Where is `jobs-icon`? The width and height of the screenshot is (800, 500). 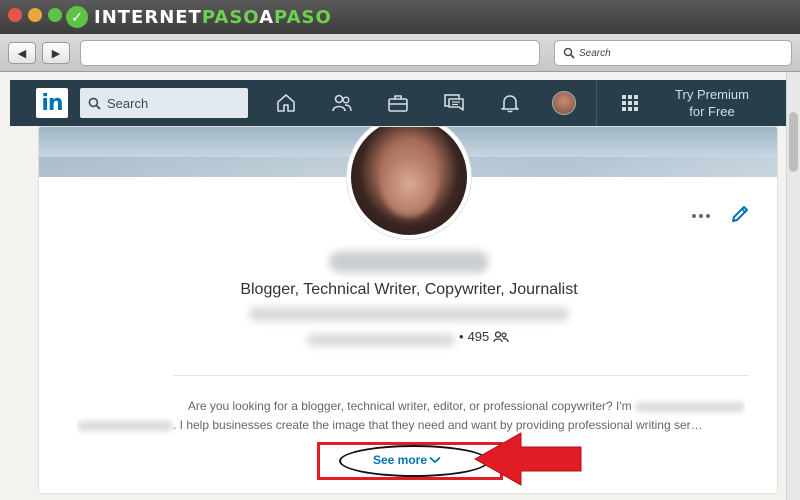 jobs-icon is located at coordinates (398, 103).